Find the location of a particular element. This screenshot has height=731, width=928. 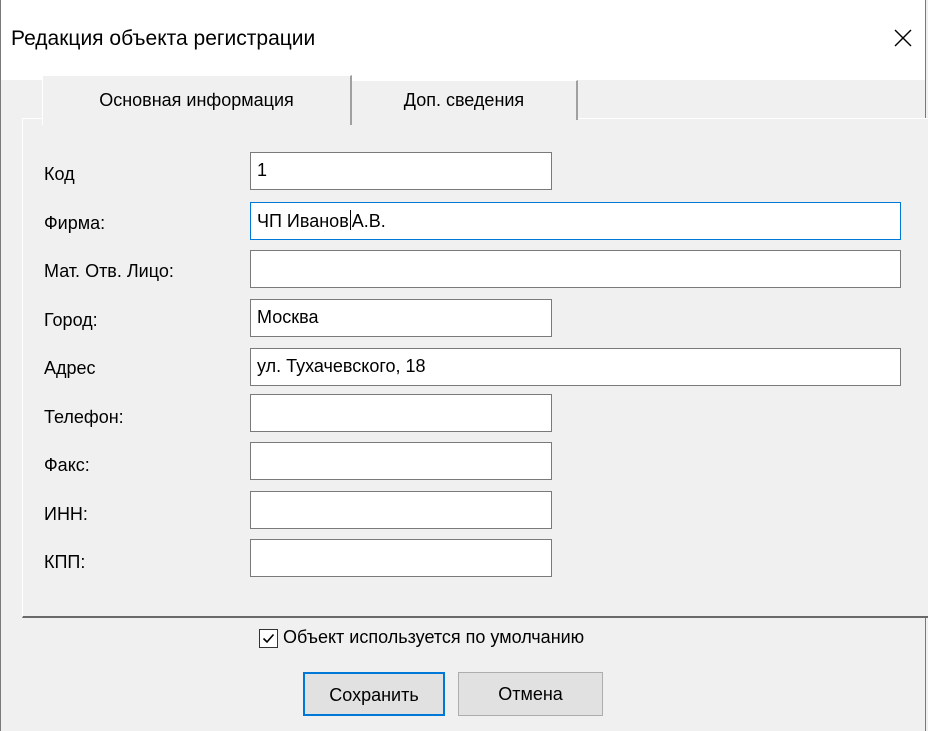

fax-input is located at coordinates (401, 461).